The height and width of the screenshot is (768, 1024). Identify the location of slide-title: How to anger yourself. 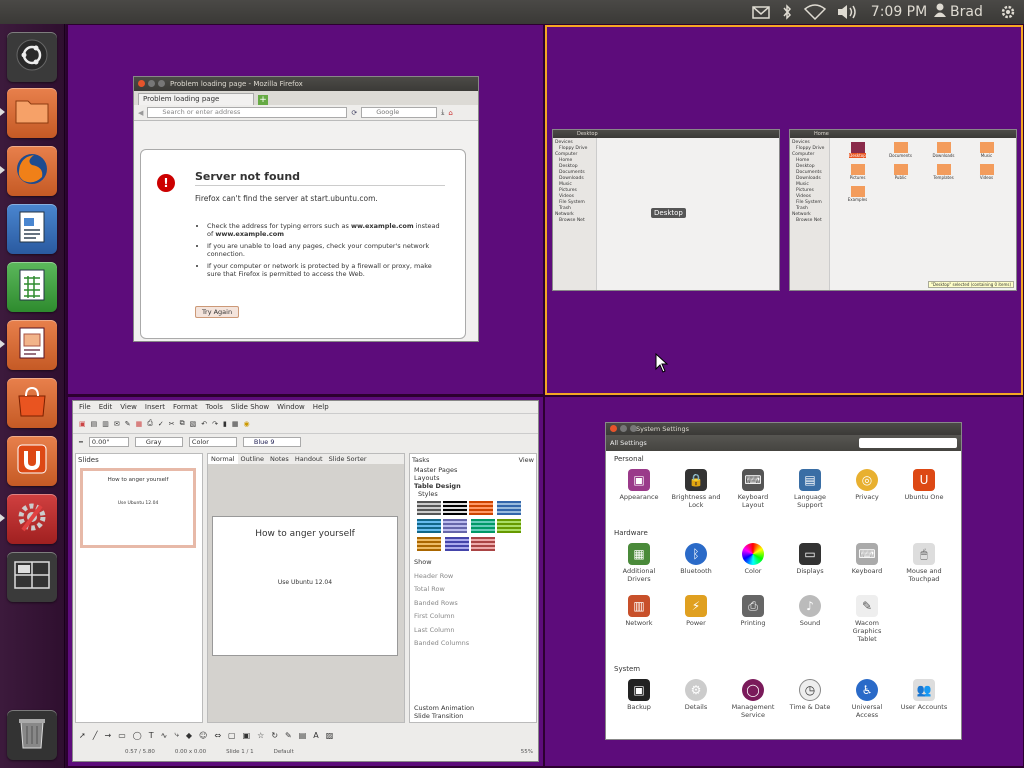
(305, 528).